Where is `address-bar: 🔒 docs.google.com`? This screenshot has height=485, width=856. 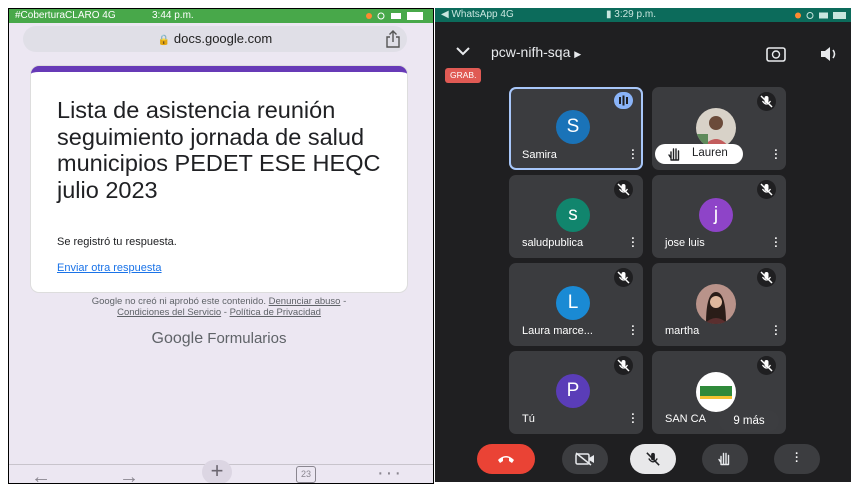
address-bar: 🔒 docs.google.com is located at coordinates (215, 39).